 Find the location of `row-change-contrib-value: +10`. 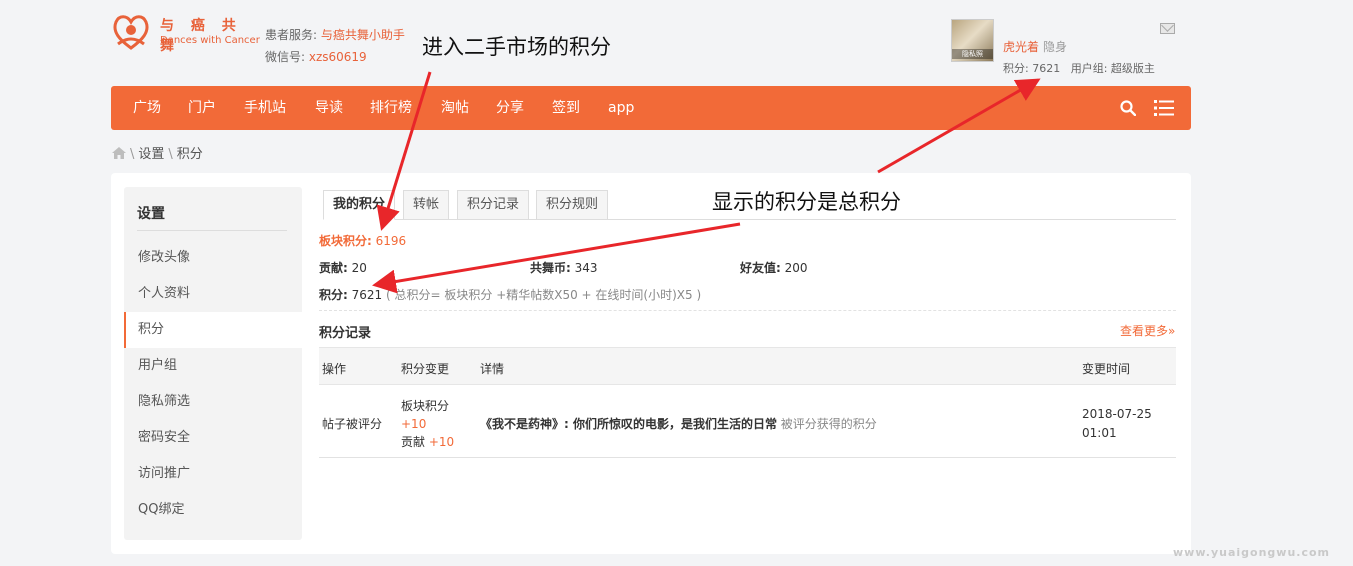

row-change-contrib-value: +10 is located at coordinates (441, 442).